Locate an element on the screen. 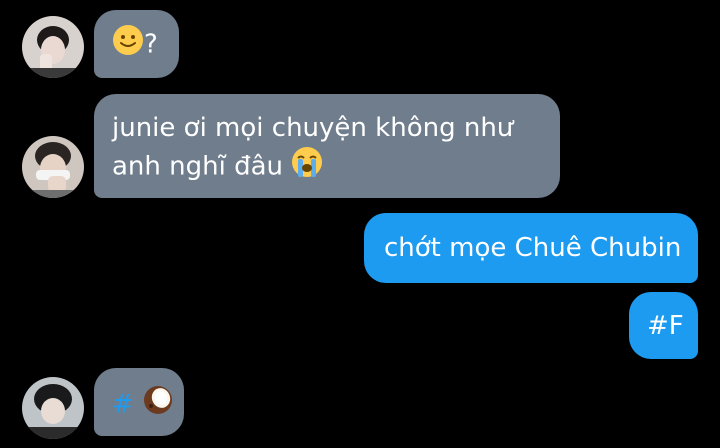 This screenshot has height=448, width=720. hashtag-link: # is located at coordinates (123, 405).